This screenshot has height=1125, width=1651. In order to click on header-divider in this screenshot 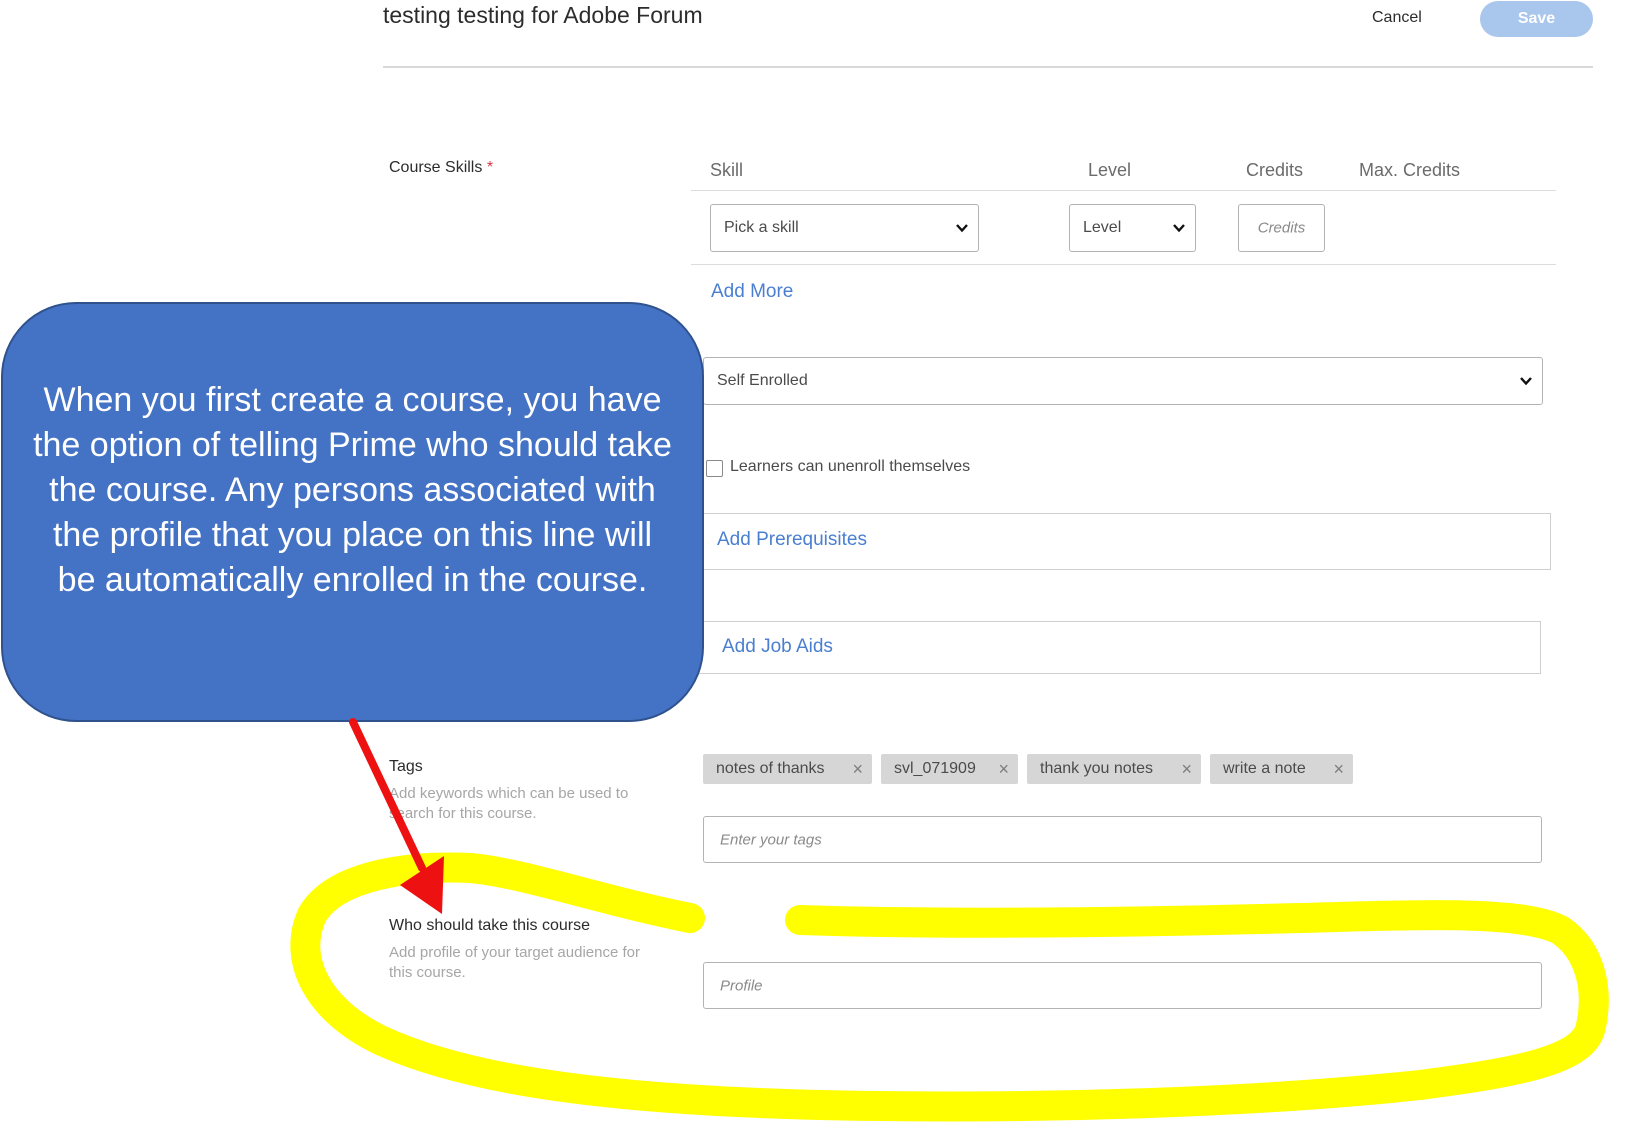, I will do `click(988, 67)`.